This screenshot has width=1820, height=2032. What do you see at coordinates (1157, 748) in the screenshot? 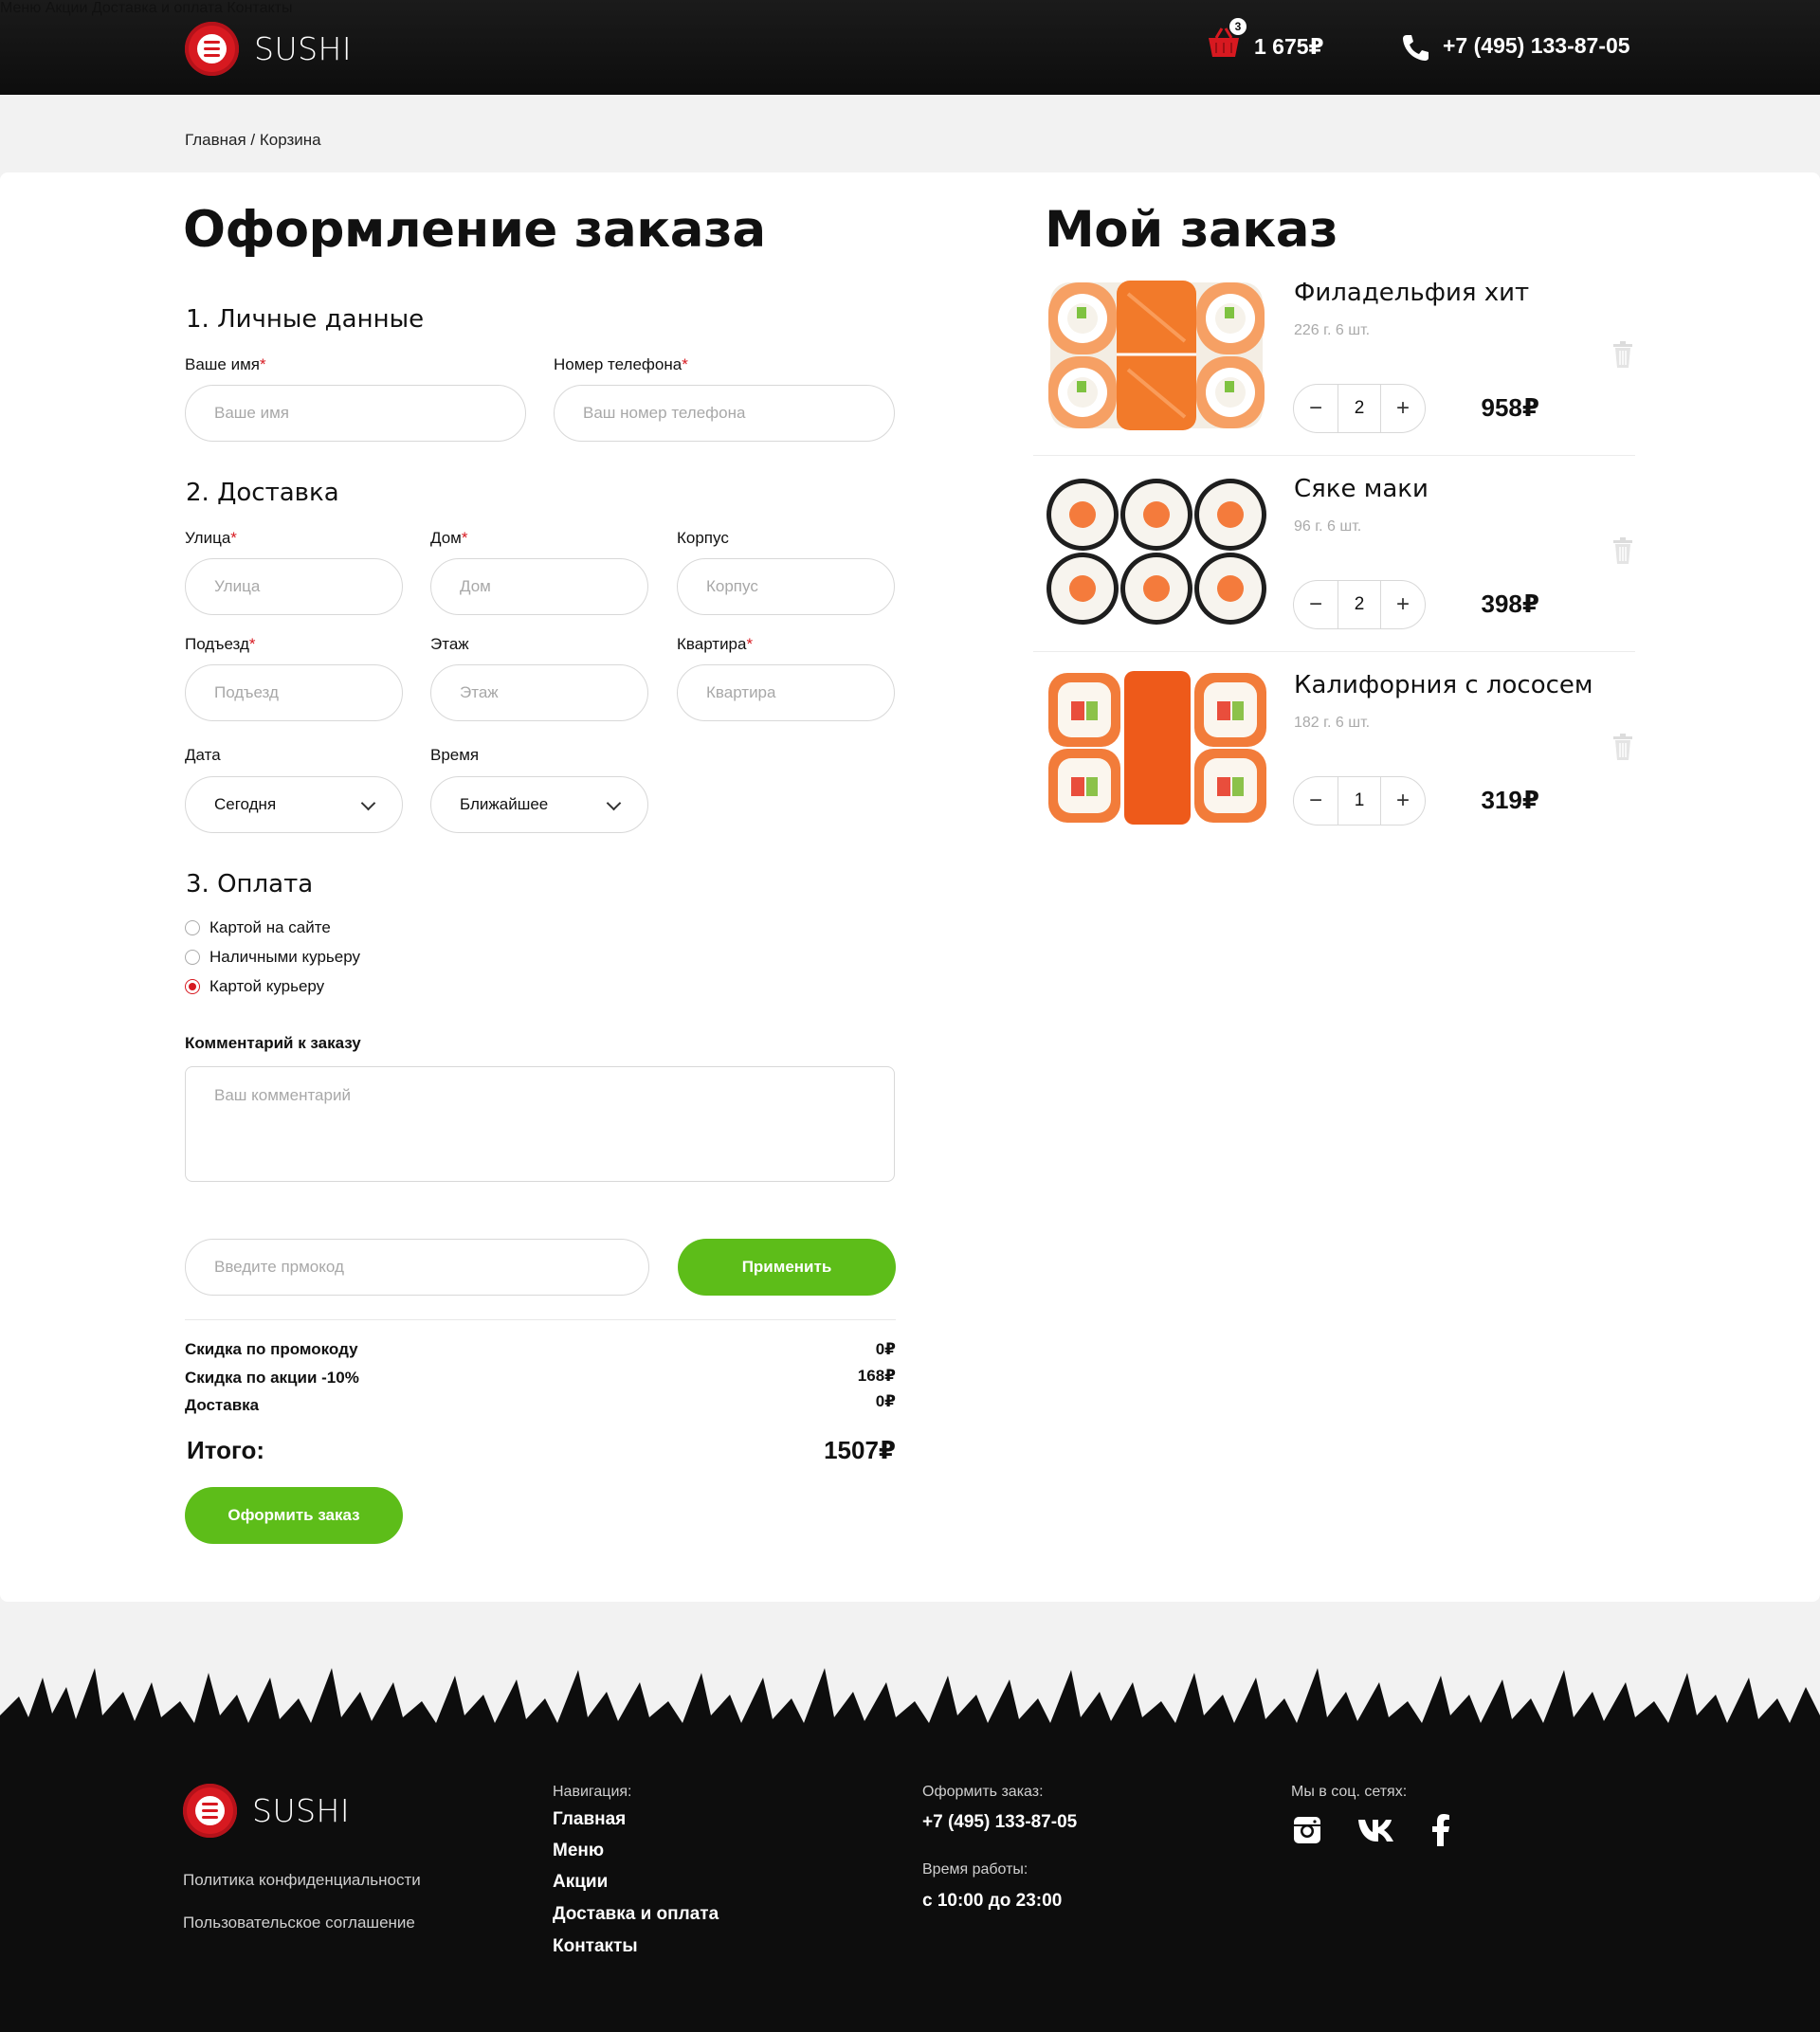
I see `product-image-california` at bounding box center [1157, 748].